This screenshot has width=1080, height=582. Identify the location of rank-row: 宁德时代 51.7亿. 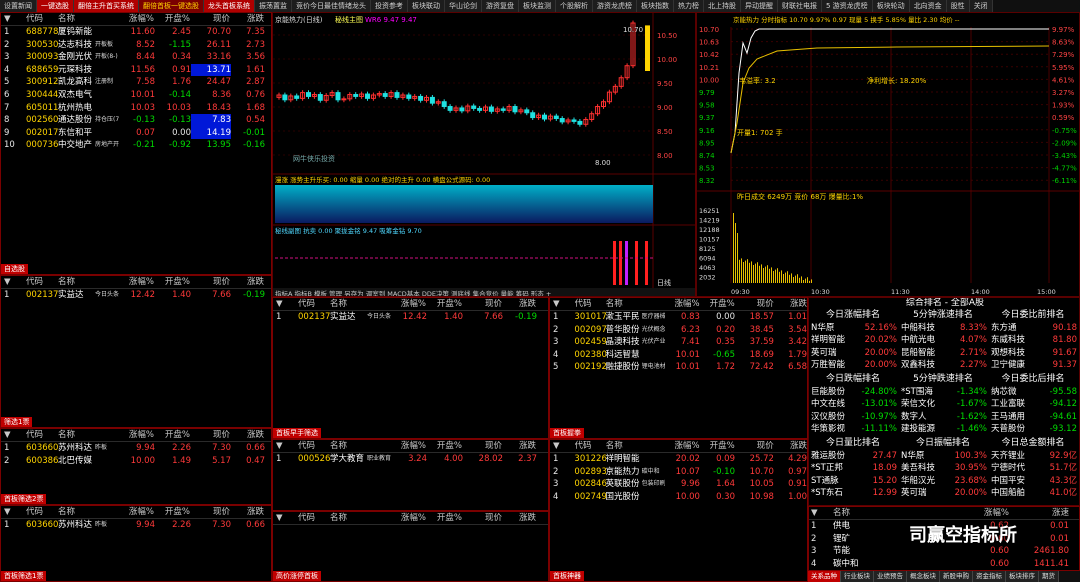
(1034, 468).